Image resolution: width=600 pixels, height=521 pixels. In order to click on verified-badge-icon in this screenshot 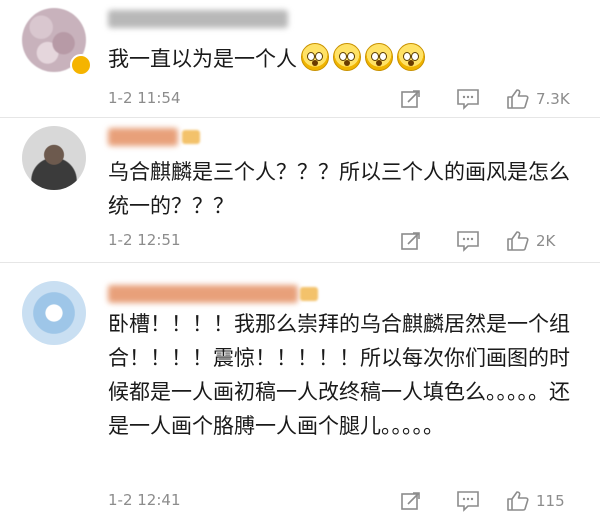, I will do `click(81, 65)`.